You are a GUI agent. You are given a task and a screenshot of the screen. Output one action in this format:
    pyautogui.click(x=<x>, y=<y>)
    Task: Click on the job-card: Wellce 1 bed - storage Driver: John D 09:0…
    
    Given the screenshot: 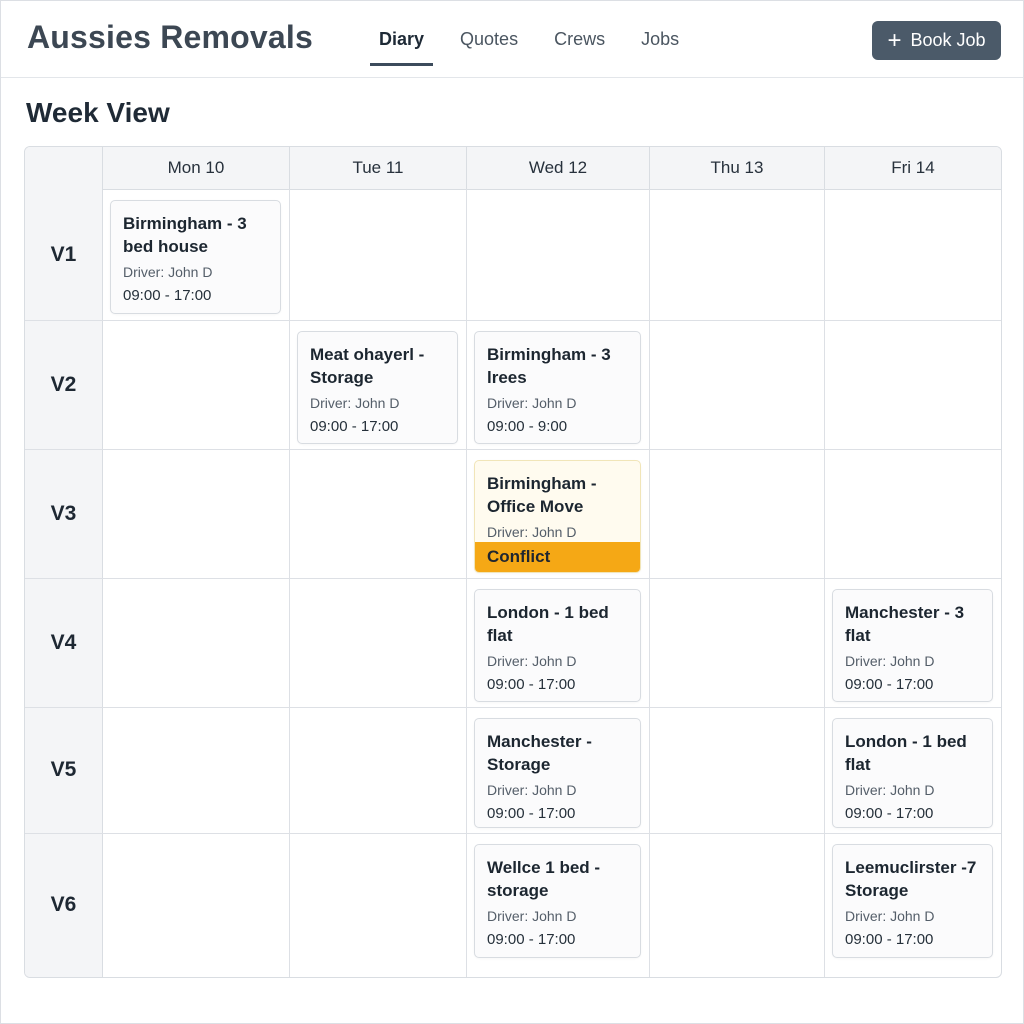 What is the action you would take?
    pyautogui.click(x=557, y=901)
    